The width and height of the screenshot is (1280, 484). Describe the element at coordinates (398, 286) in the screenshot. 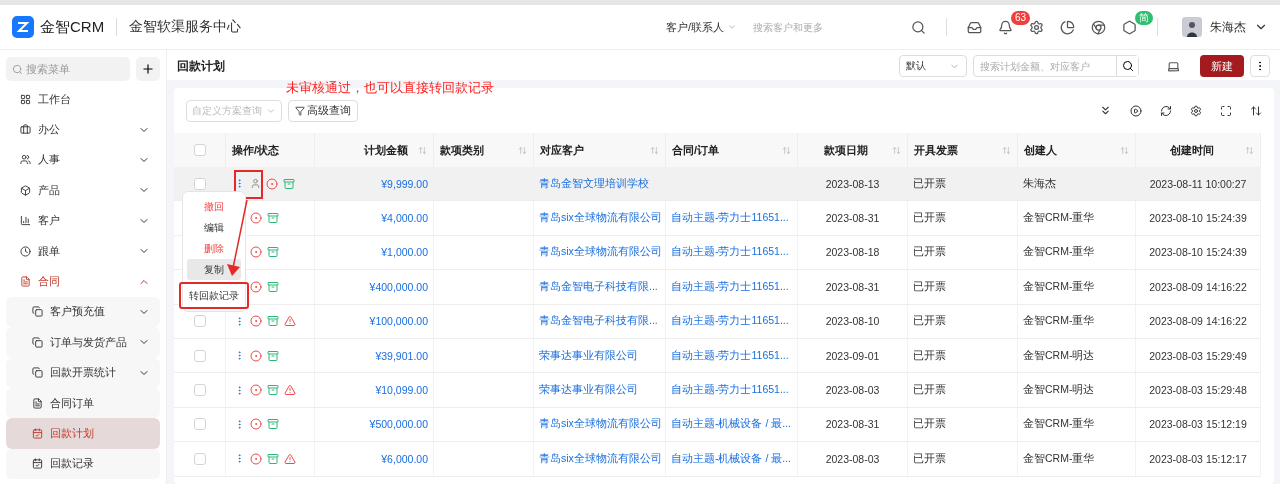

I see `table-link: ¥400,000.00` at that location.